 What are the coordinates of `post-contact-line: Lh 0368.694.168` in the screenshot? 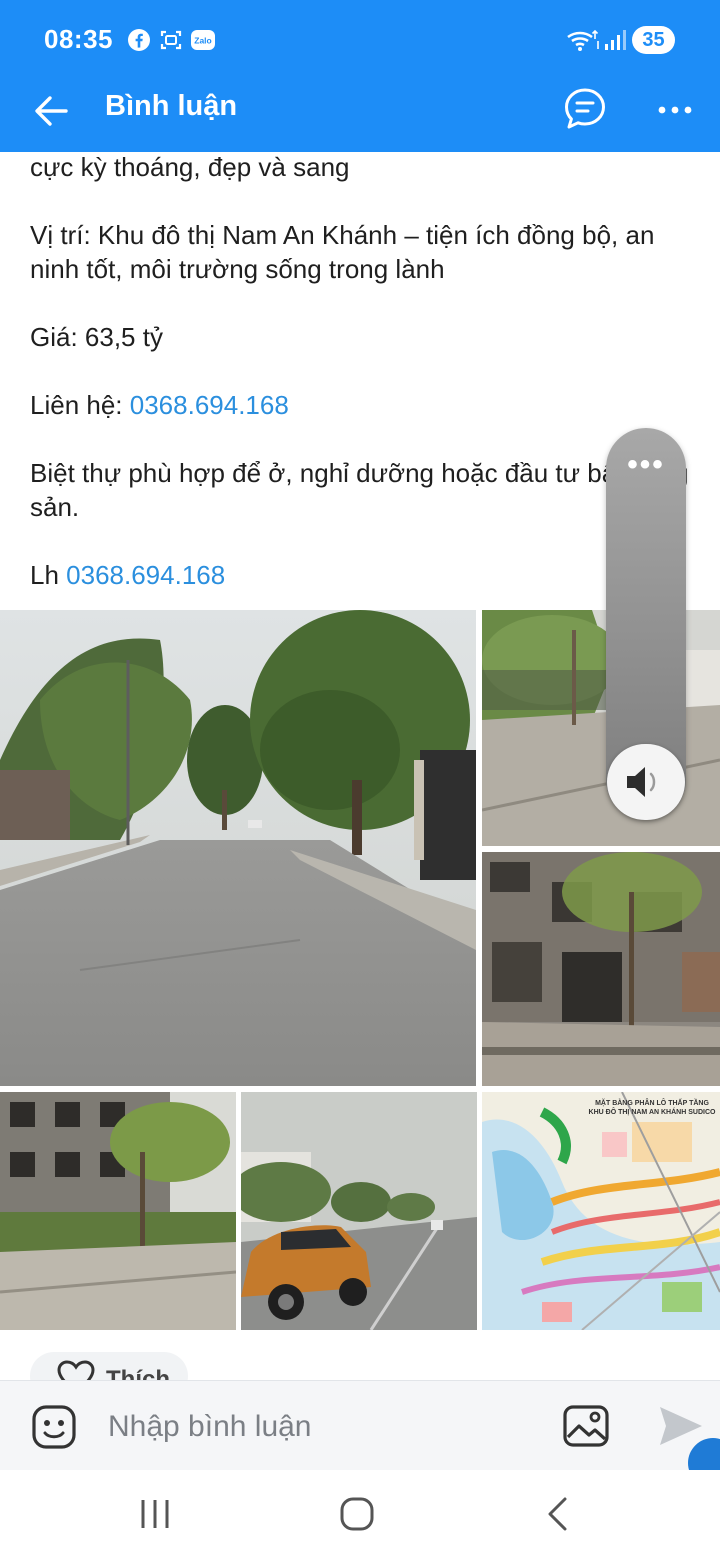 It's located at (365, 575).